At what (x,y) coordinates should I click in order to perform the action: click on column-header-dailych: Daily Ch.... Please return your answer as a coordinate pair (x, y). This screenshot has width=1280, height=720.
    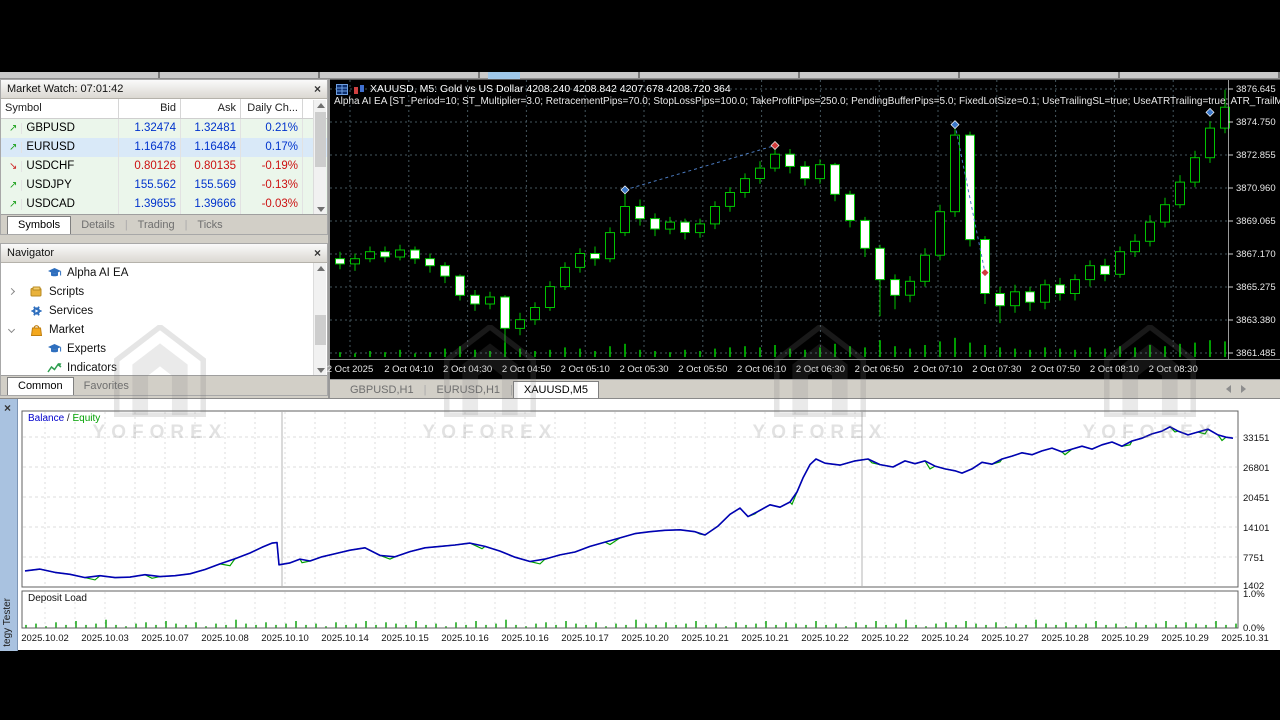
    Looking at the image, I should click on (272, 108).